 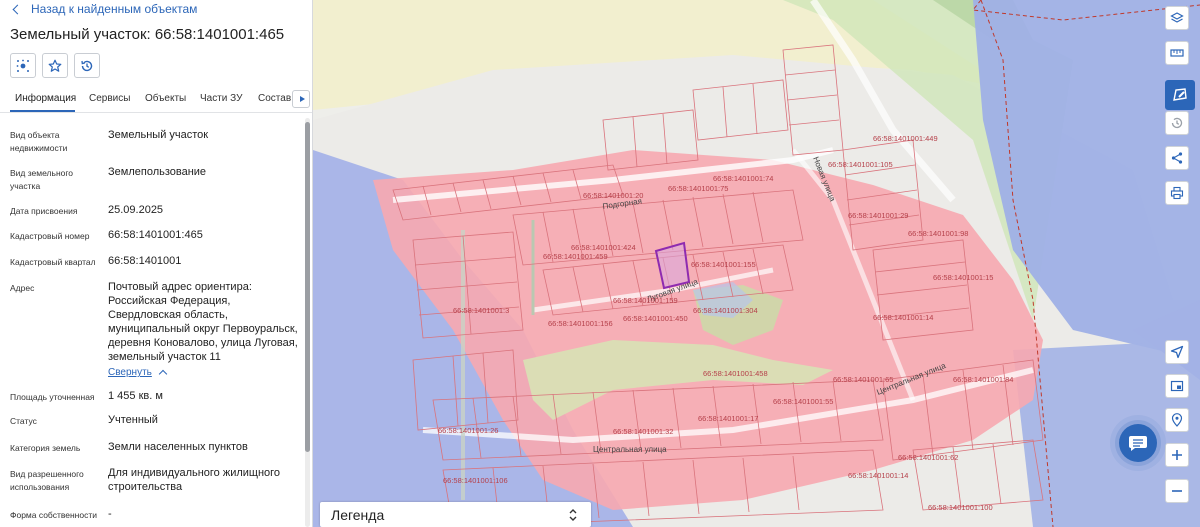 I want to click on show-on-map-button, so click(x=23, y=65).